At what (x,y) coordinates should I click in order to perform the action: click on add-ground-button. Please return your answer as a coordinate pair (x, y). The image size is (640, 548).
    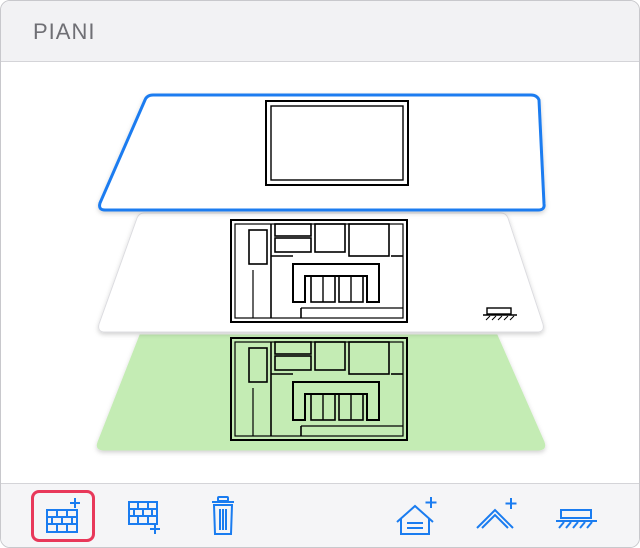
    Looking at the image, I should click on (577, 516).